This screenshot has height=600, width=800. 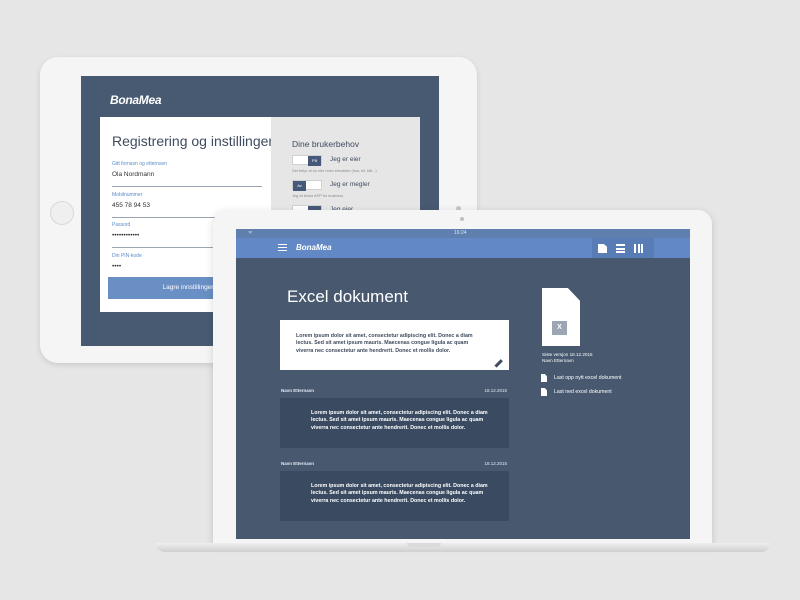 What do you see at coordinates (561, 317) in the screenshot?
I see `excel-file-icon: X` at bounding box center [561, 317].